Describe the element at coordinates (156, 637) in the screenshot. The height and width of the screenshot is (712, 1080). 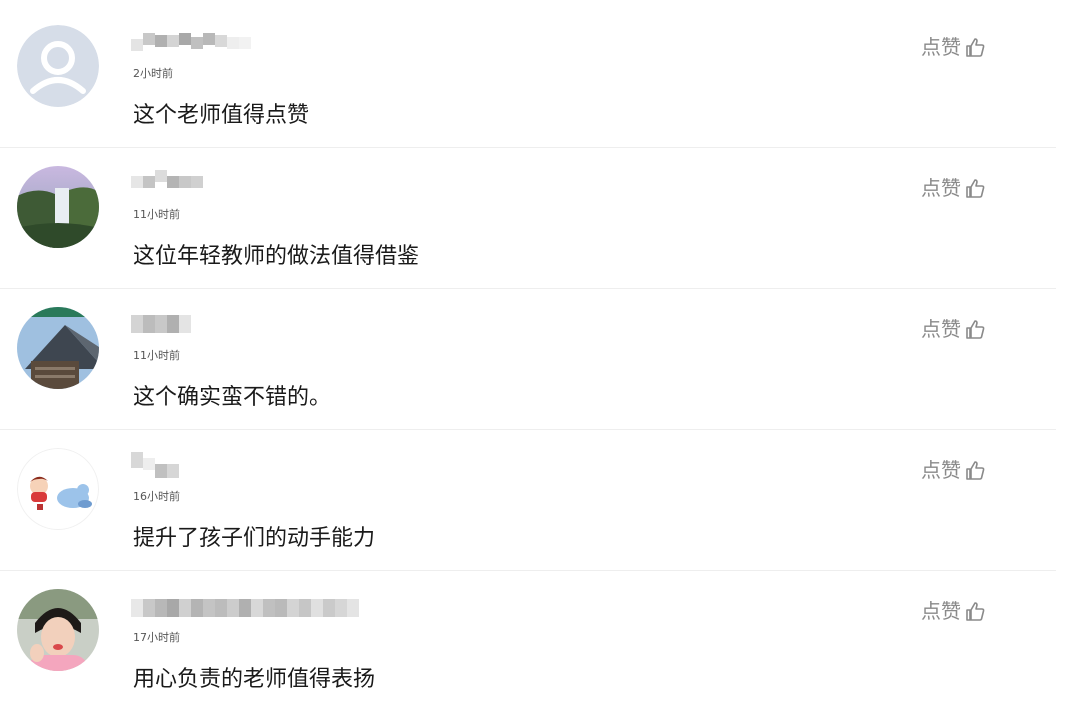
I see `comment-time: 17小时前` at that location.